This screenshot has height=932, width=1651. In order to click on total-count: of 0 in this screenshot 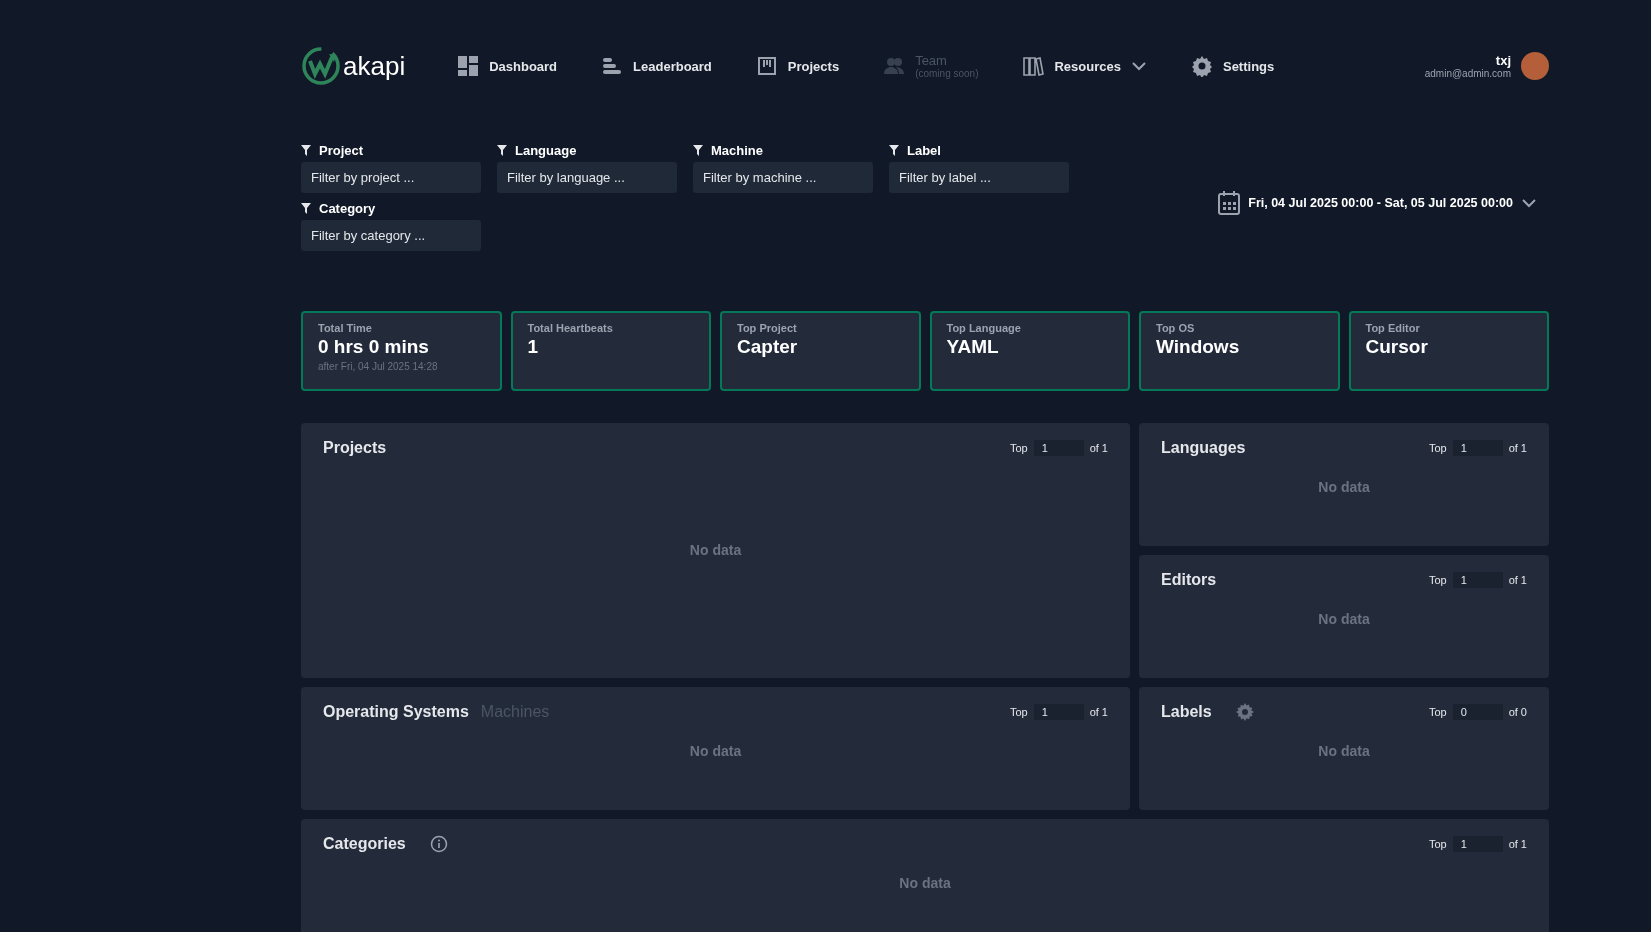, I will do `click(1517, 712)`.